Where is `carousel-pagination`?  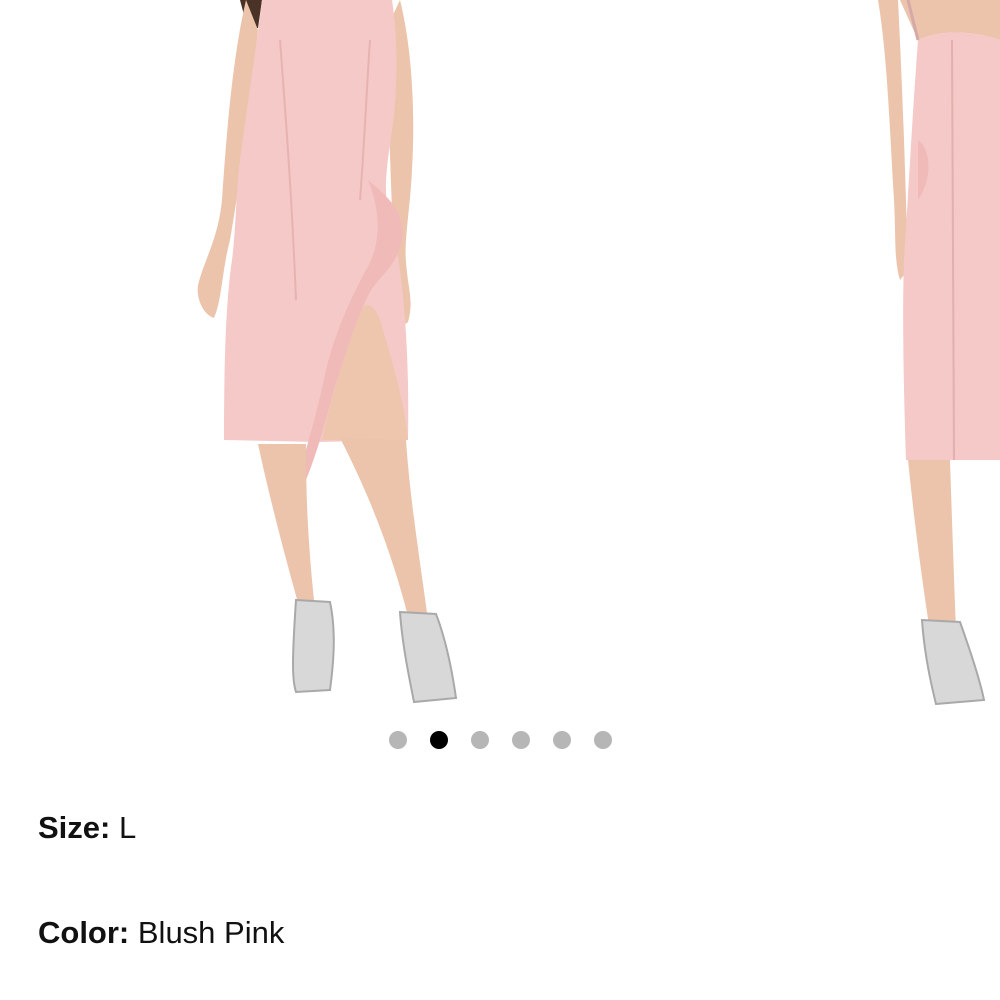 carousel-pagination is located at coordinates (500, 740).